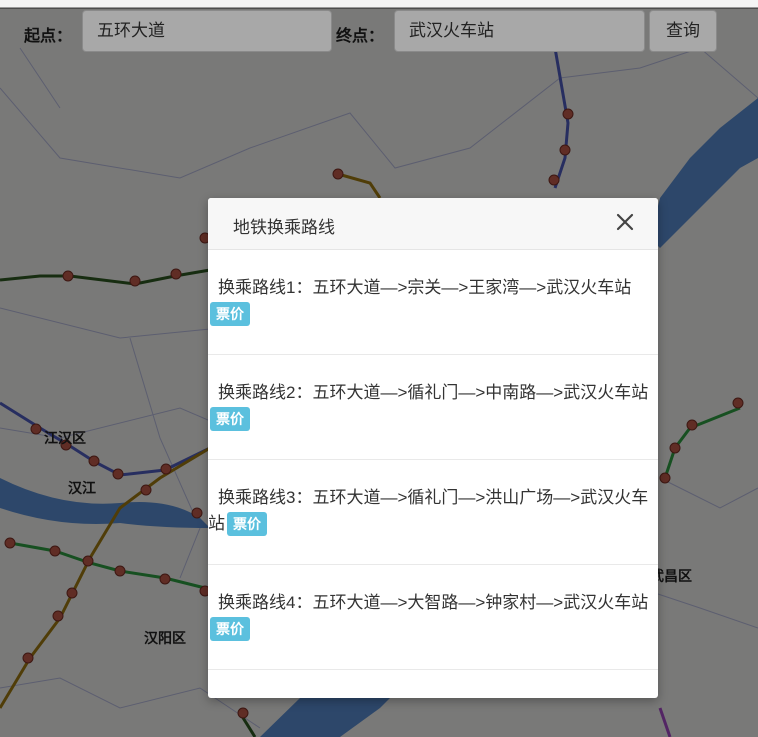  What do you see at coordinates (48, 36) in the screenshot?
I see `start-label: 起点：` at bounding box center [48, 36].